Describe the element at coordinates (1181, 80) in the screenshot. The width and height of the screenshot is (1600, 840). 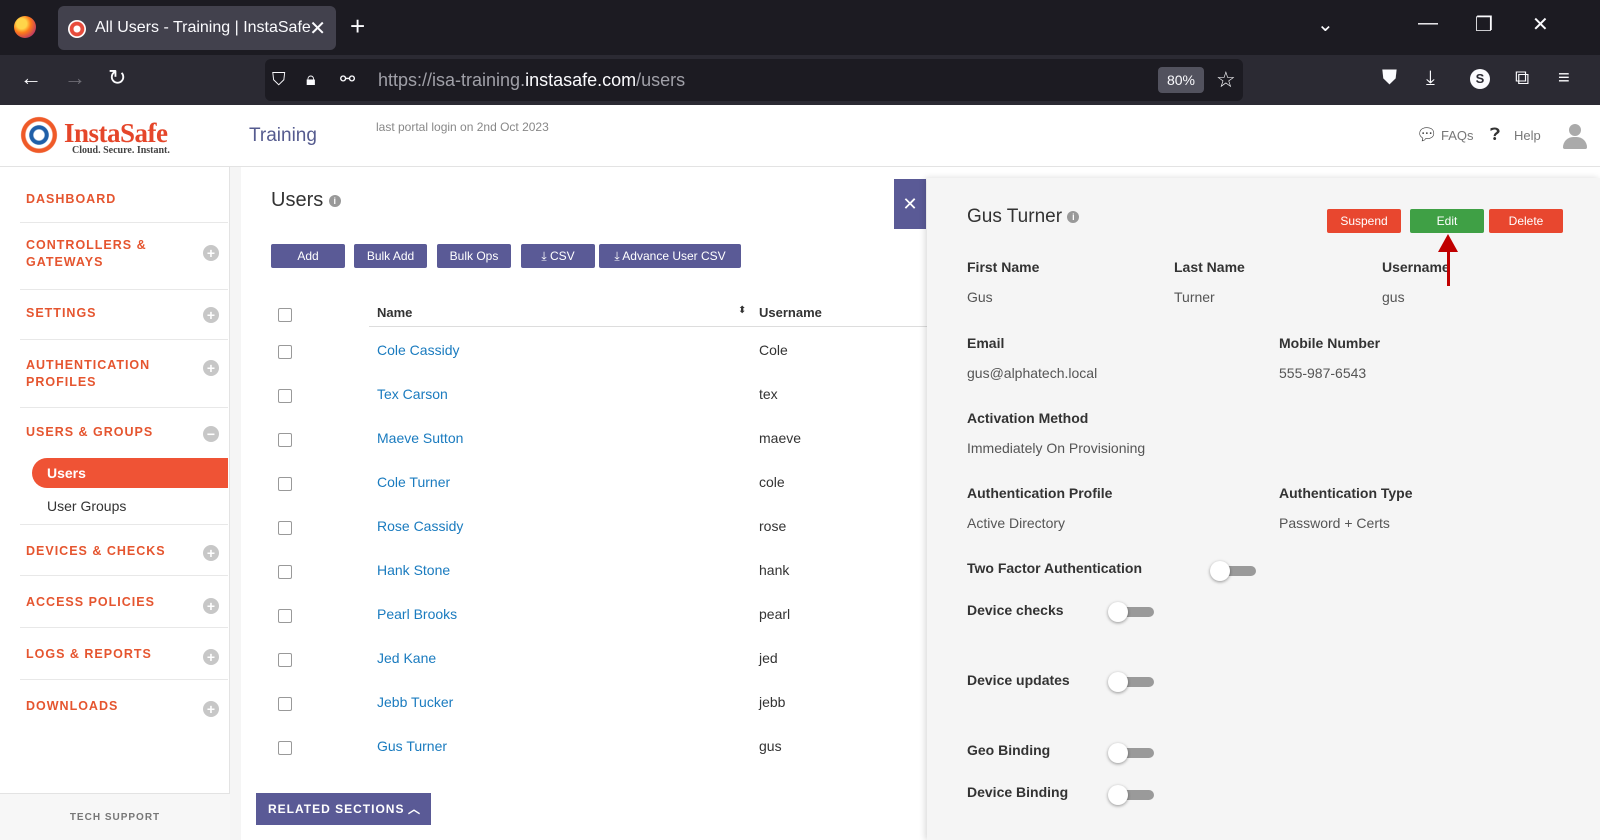
I see `zoom-level: 80%` at that location.